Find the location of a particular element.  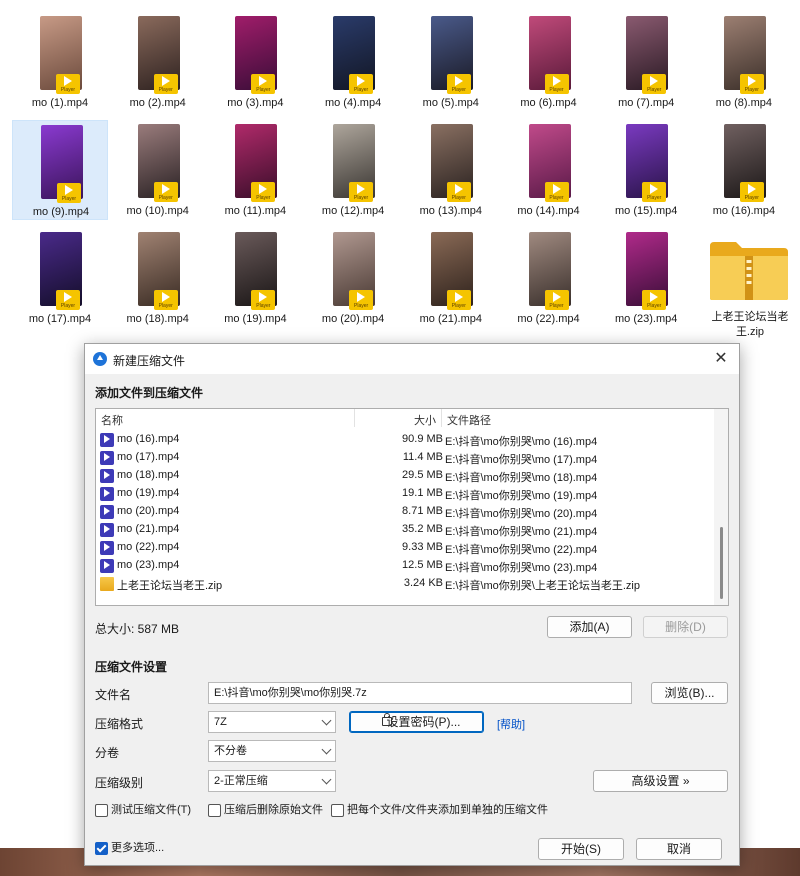

file-tile-name: mo (2).mp4 is located at coordinates (157, 103).